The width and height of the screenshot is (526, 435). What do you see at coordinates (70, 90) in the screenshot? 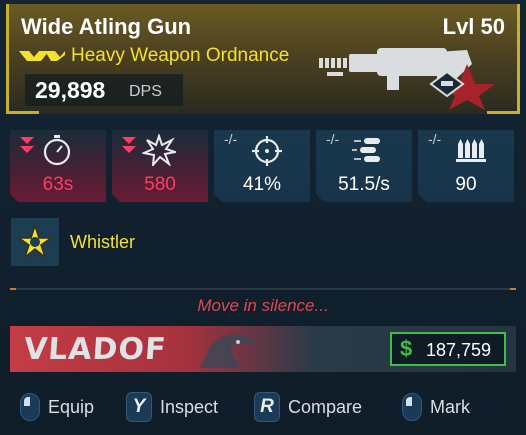
I see `dps-value: 29,898` at bounding box center [70, 90].